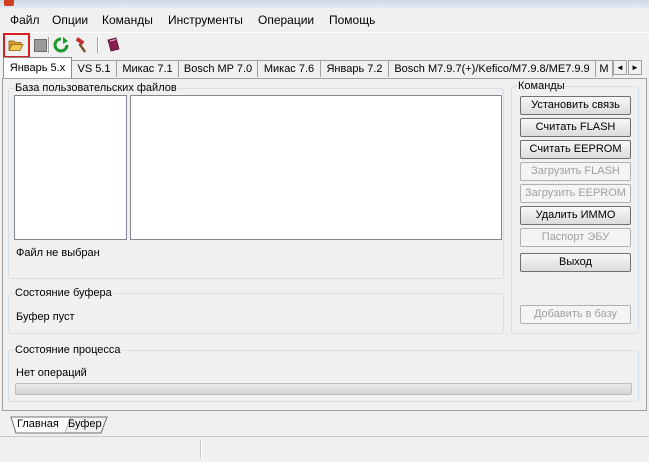  Describe the element at coordinates (575, 149) in the screenshot. I see `read-eeprom-button: Считать EEPROM` at that location.